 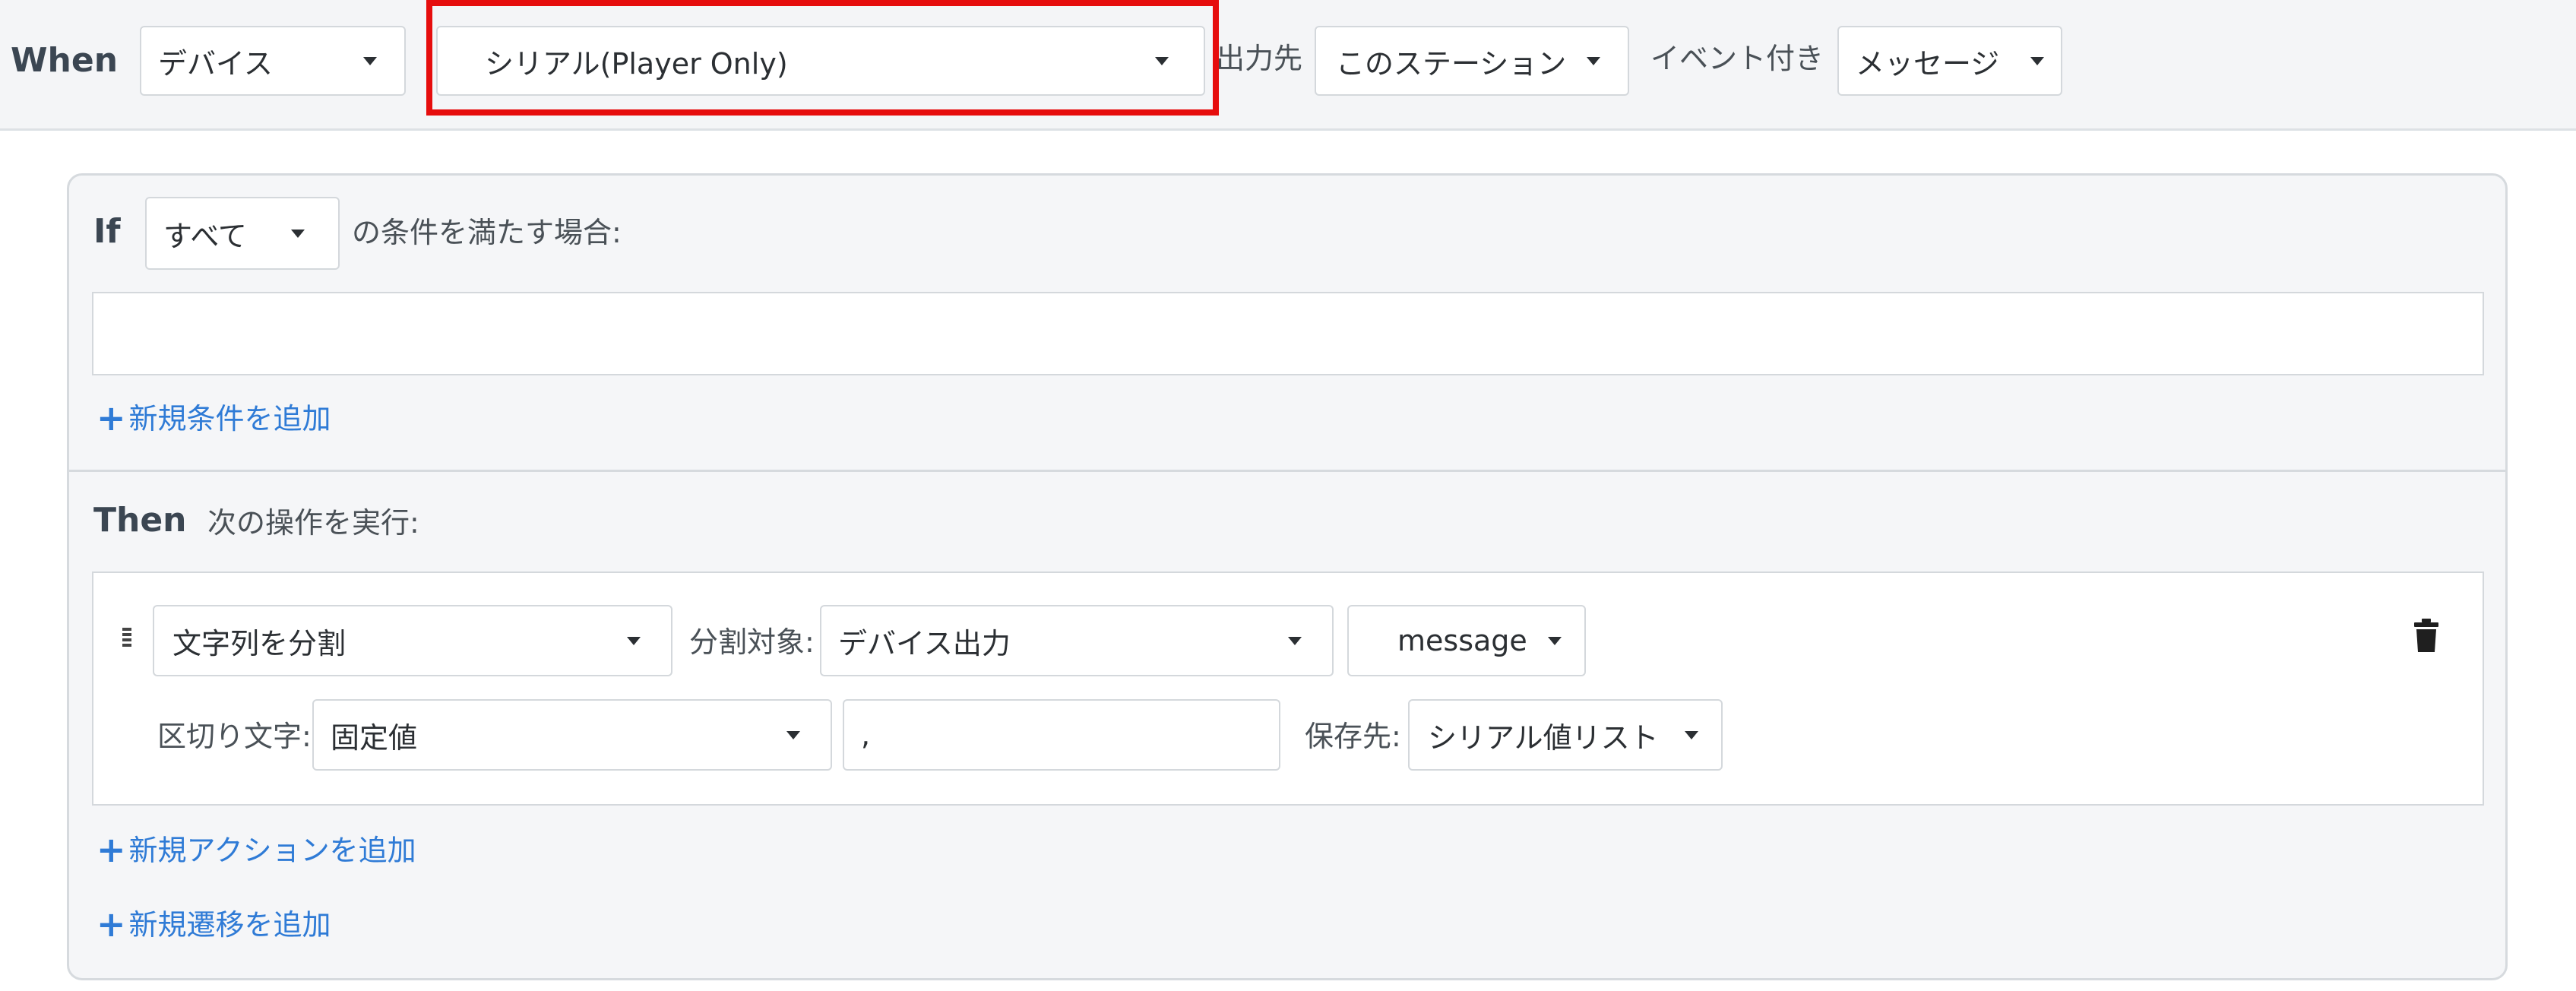 I want to click on add-transition-label: 新規遷移を追加, so click(x=229, y=925).